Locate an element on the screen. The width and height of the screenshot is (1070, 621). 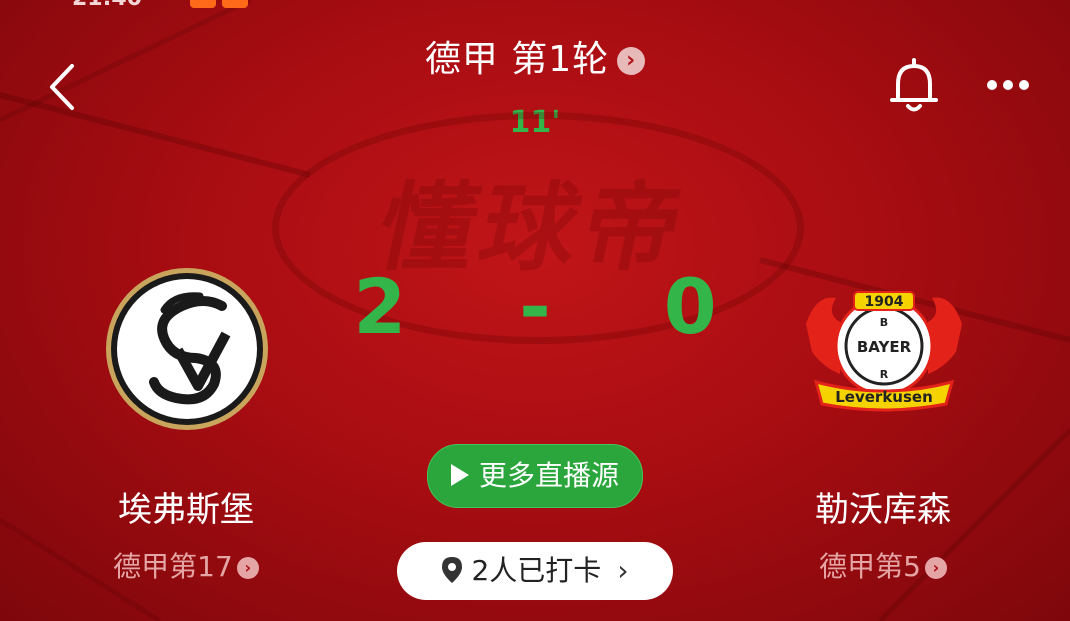
away-team-rank: 德甲第5 › is located at coordinates (883, 565).